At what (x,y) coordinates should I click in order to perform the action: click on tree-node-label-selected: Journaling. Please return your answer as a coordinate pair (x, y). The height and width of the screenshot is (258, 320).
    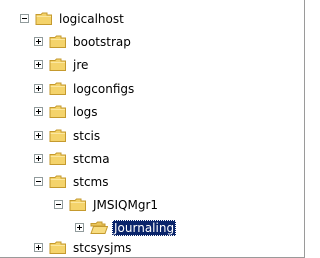
    Looking at the image, I should click on (144, 228).